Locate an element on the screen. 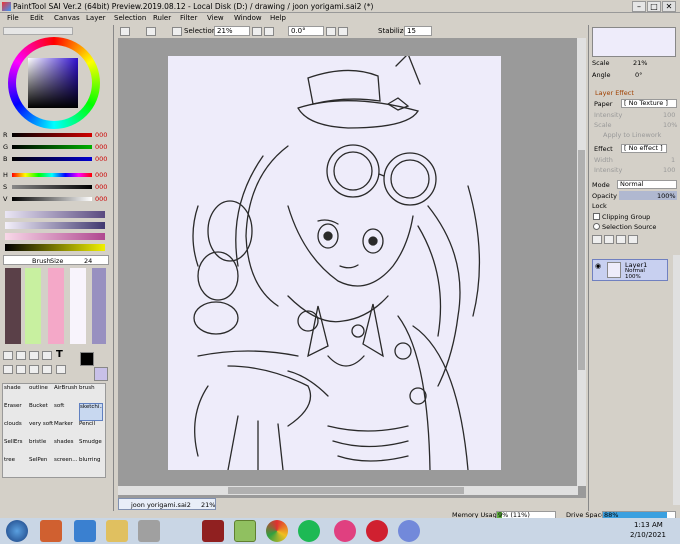 The image size is (680, 544). brush-shade: shade is located at coordinates (16, 394).